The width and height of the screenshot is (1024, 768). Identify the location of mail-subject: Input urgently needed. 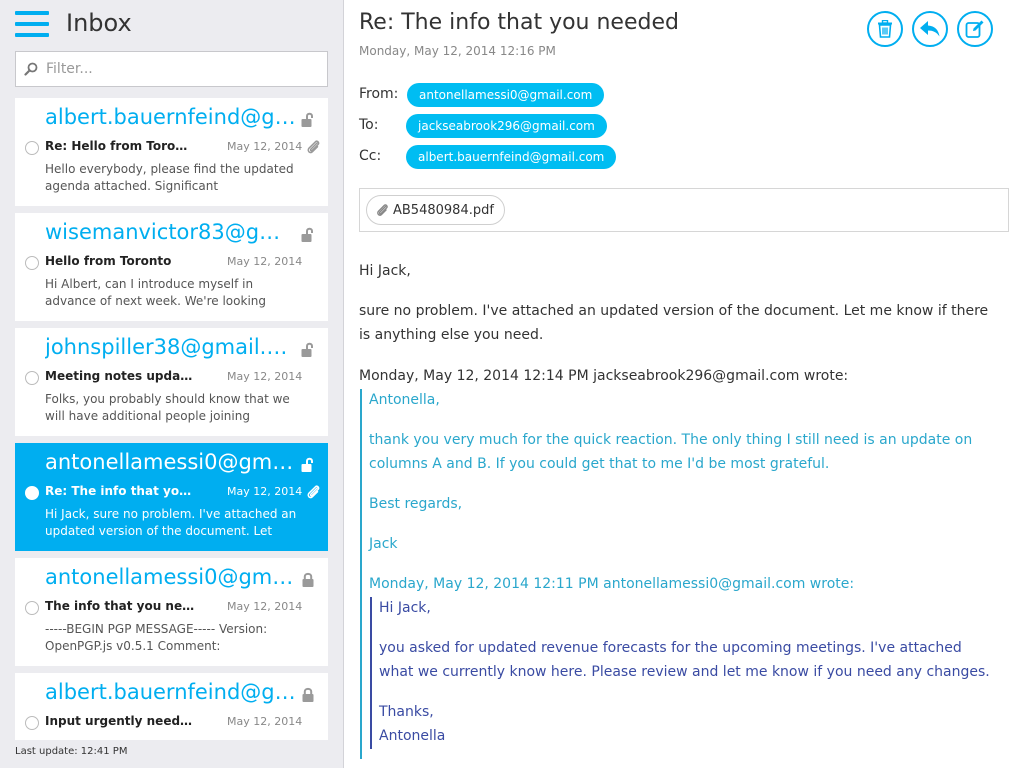
(120, 721).